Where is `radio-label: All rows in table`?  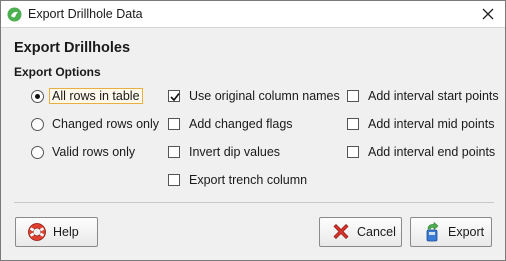 radio-label: All rows in table is located at coordinates (96, 96).